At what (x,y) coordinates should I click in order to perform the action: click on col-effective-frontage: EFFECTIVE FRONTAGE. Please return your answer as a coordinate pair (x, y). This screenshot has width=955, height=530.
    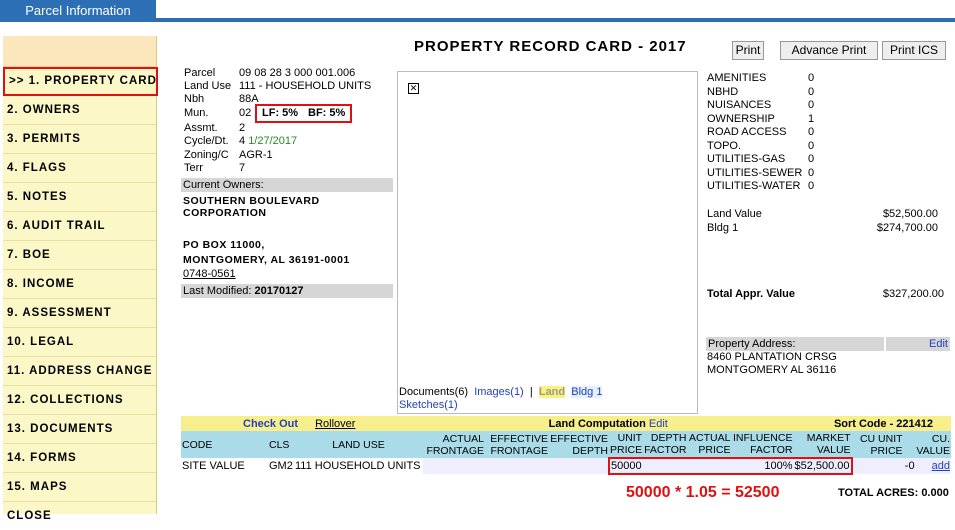
    Looking at the image, I should click on (519, 444).